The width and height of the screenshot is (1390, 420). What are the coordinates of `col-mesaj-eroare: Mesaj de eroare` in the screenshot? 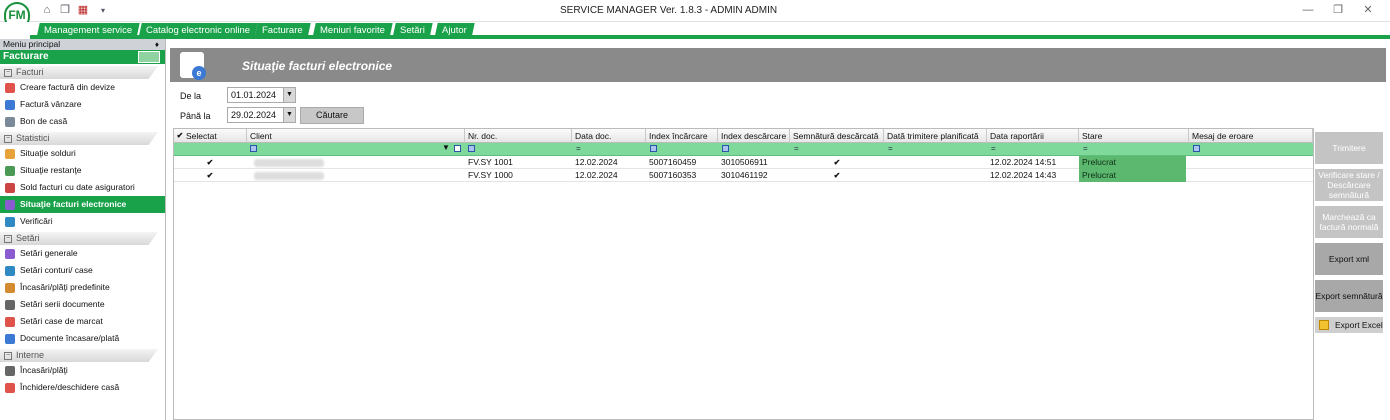 It's located at (1251, 136).